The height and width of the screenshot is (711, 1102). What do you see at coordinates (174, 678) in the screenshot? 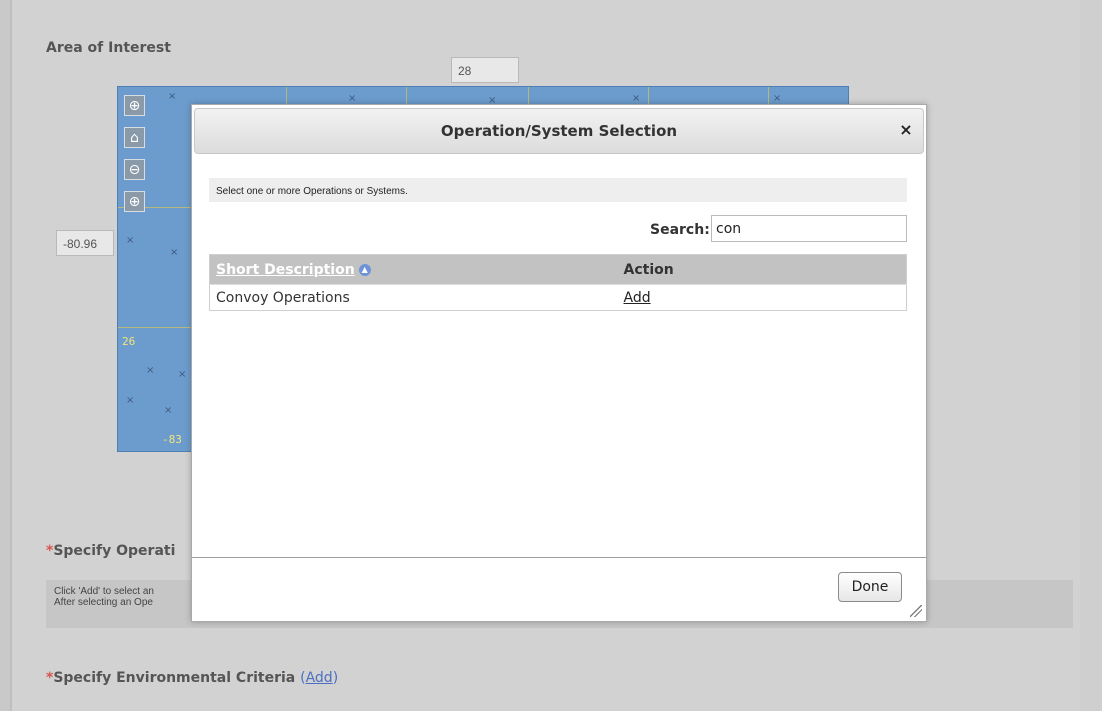
I see `environmental-criteria-text: Specify Environmental Criteria` at bounding box center [174, 678].